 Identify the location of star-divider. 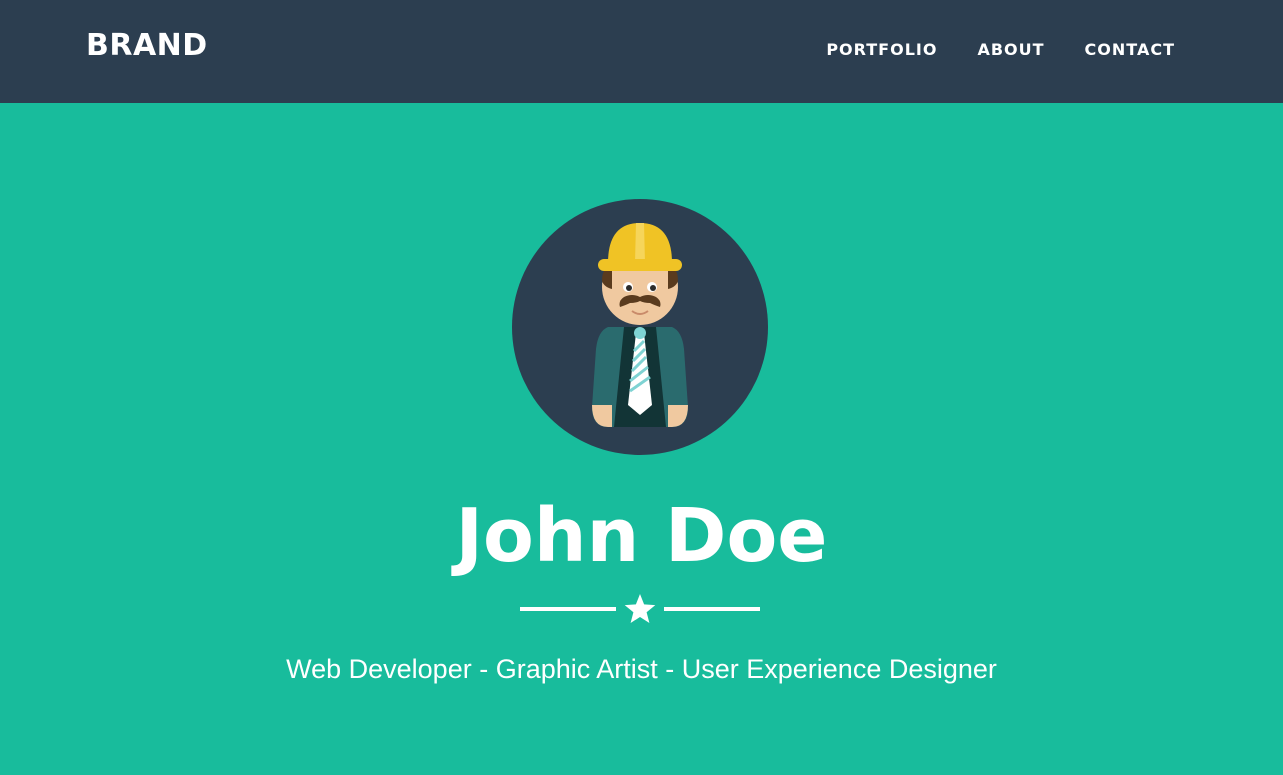
(640, 608).